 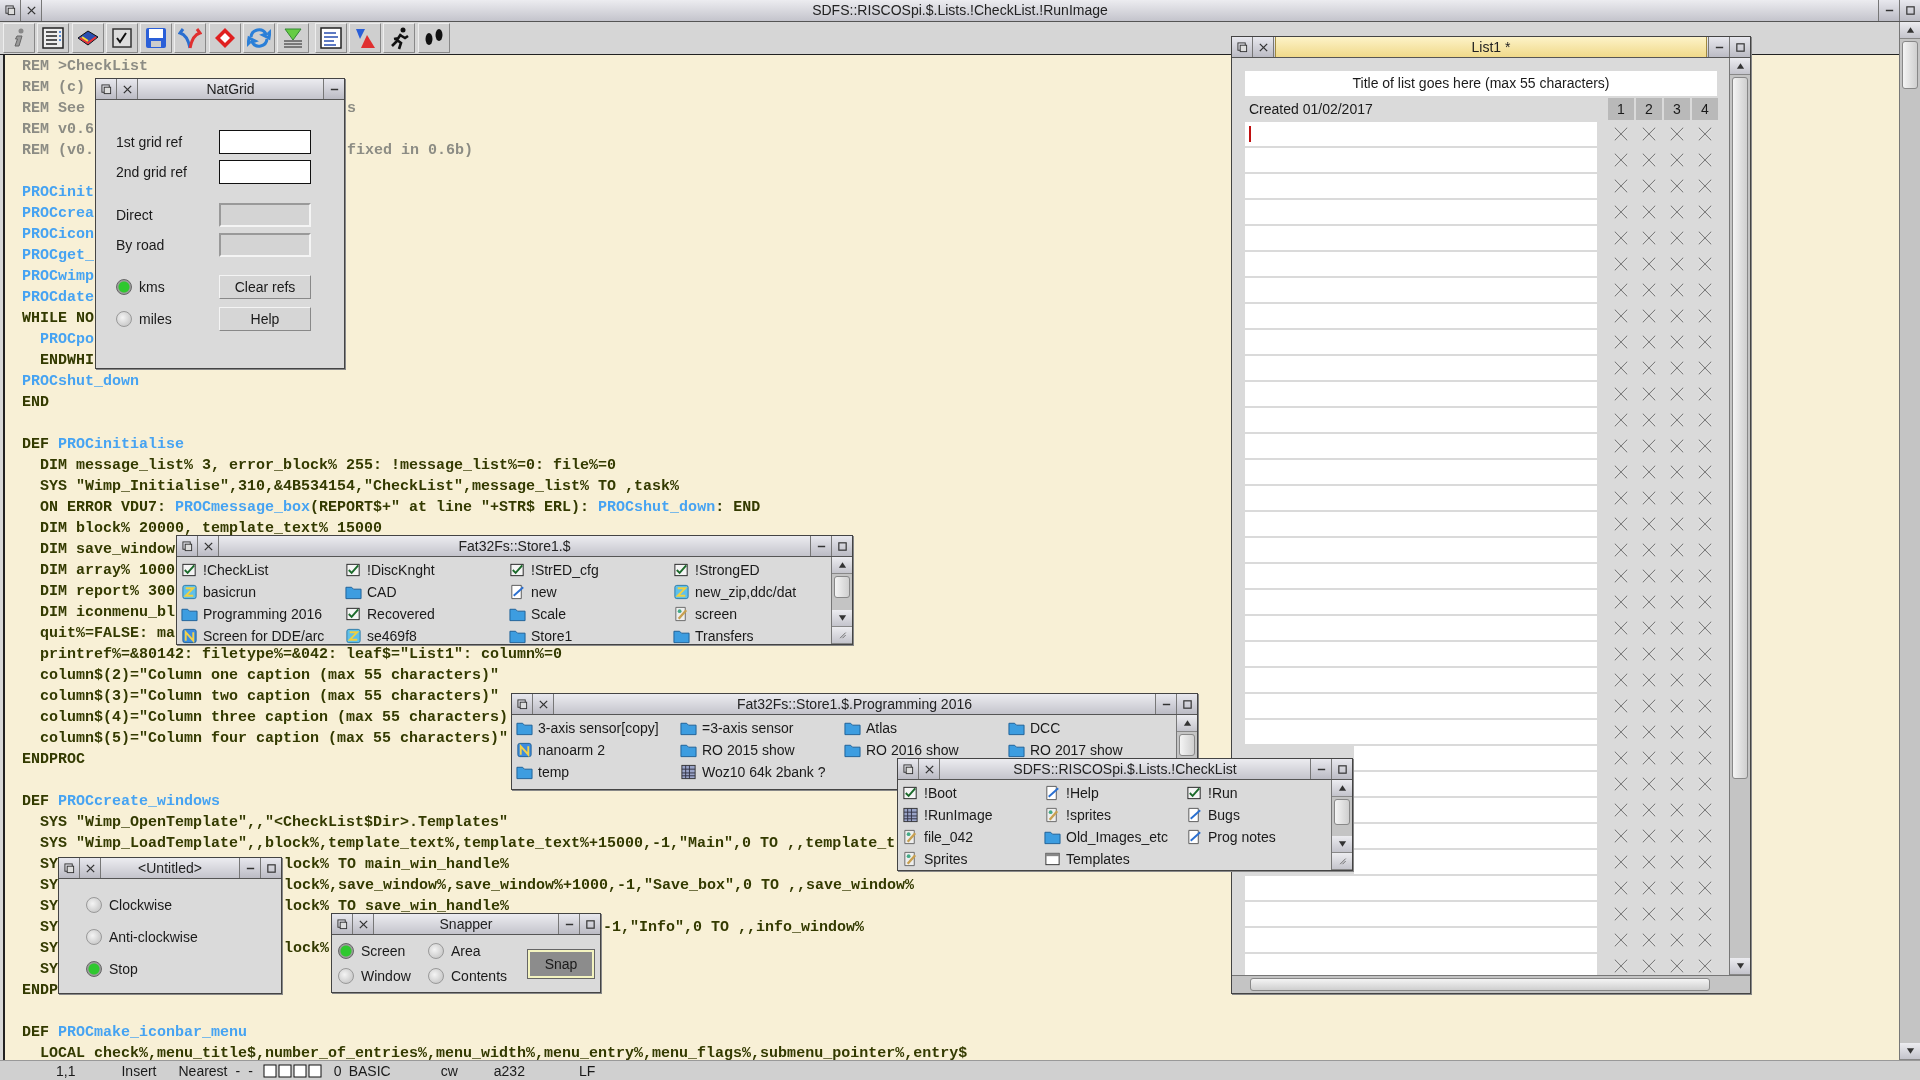 What do you see at coordinates (383, 951) in the screenshot?
I see `radio-button: Screen` at bounding box center [383, 951].